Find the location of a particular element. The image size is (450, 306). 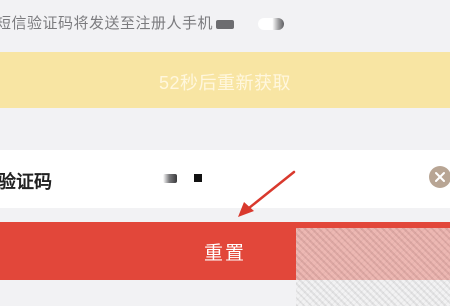

close-icon is located at coordinates (440, 177).